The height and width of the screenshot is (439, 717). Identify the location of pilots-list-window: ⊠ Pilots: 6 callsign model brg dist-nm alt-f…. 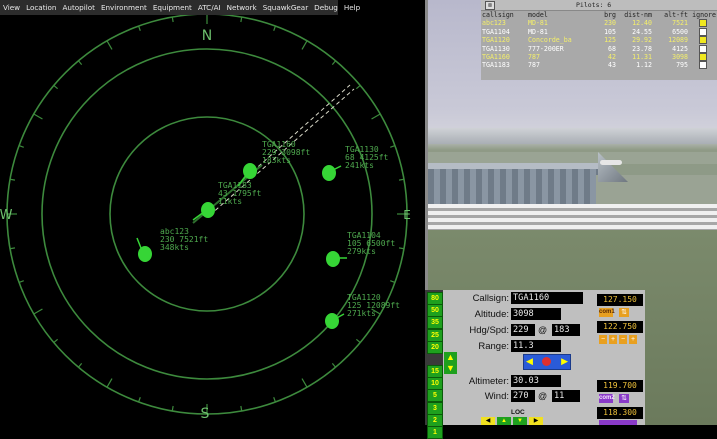
(599, 40).